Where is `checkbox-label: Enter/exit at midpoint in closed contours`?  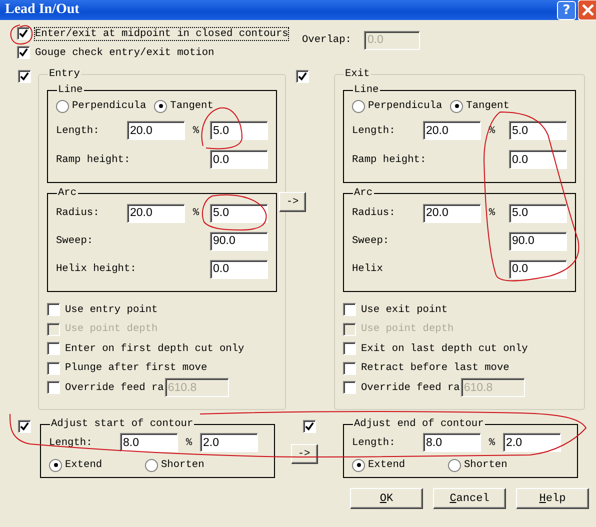 checkbox-label: Enter/exit at midpoint in closed contours is located at coordinates (161, 34).